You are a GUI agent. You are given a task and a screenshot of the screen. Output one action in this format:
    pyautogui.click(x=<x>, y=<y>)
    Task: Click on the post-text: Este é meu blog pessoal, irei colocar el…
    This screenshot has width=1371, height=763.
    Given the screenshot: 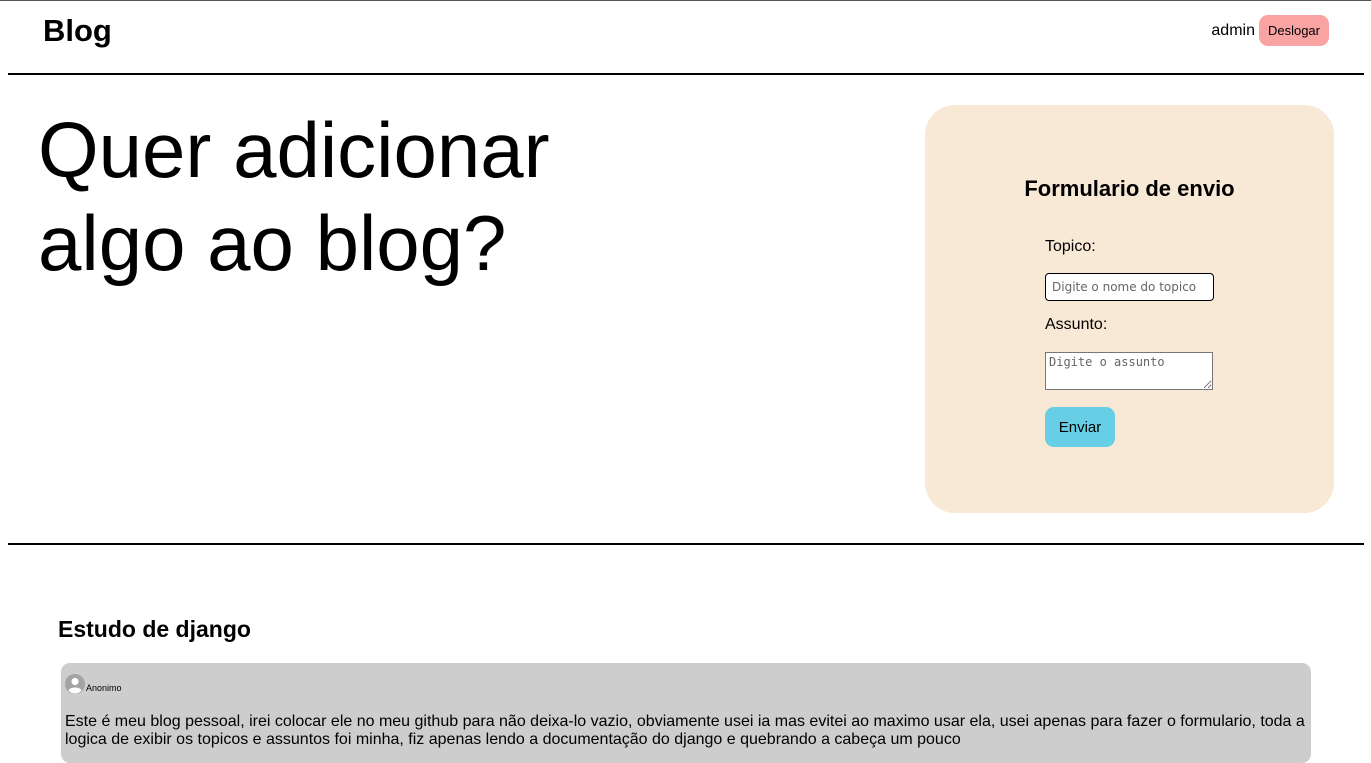 What is the action you would take?
    pyautogui.click(x=685, y=730)
    